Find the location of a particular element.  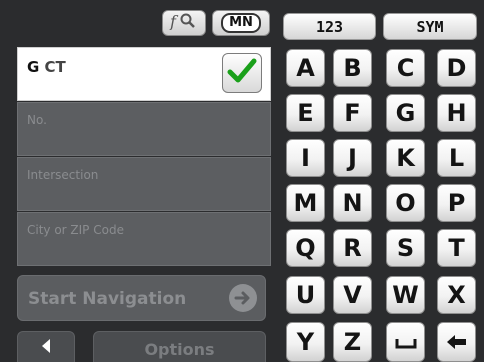

back-arrow-icon is located at coordinates (46, 348).